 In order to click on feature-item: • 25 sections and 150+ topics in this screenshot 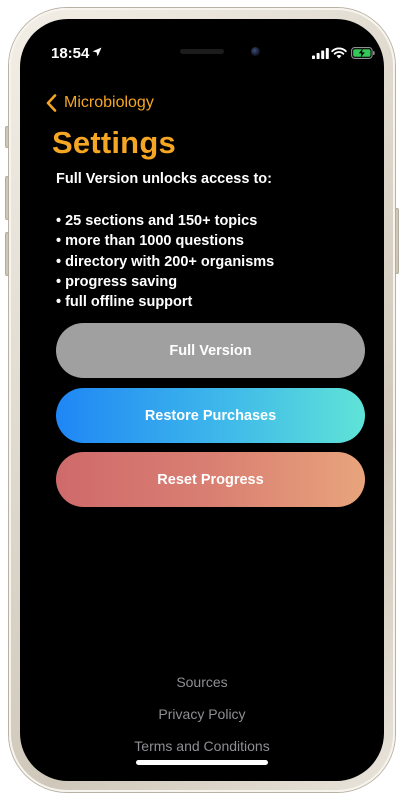, I will do `click(157, 221)`.